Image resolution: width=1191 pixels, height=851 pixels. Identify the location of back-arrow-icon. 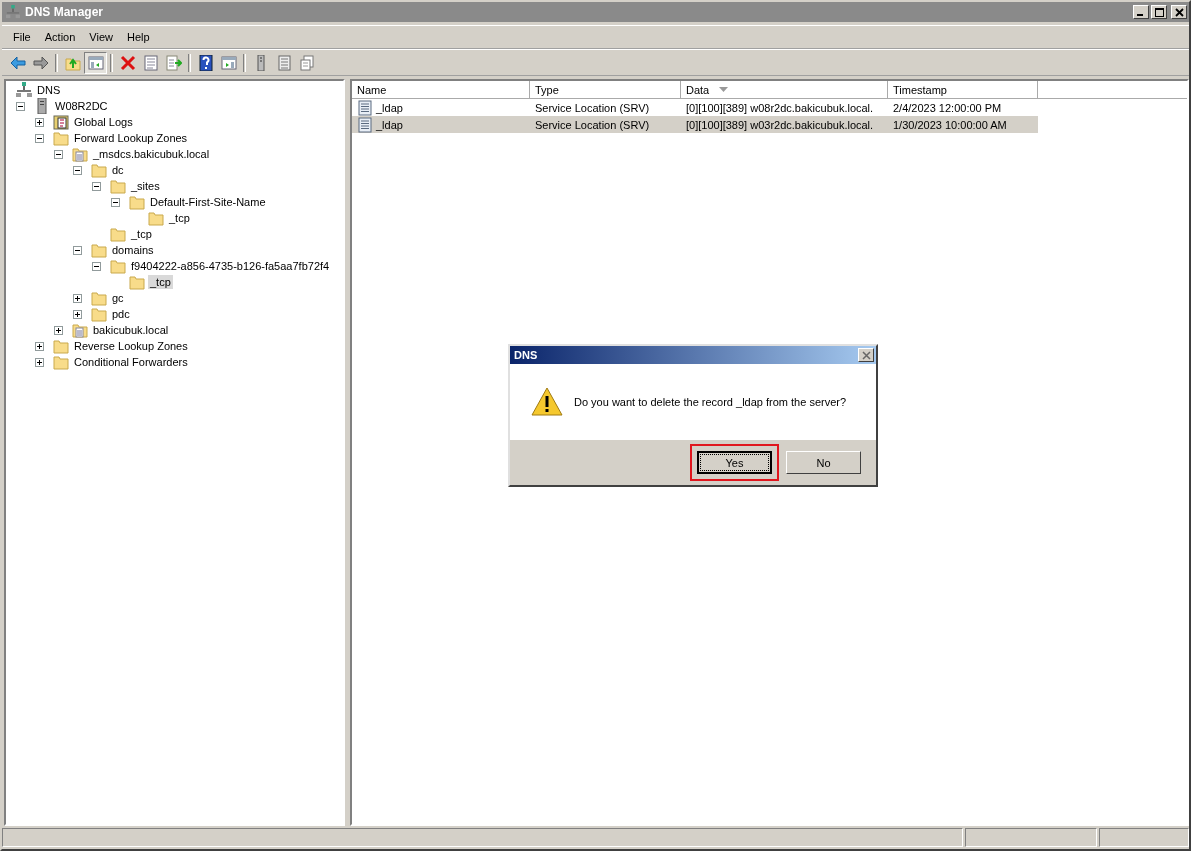
(17, 62).